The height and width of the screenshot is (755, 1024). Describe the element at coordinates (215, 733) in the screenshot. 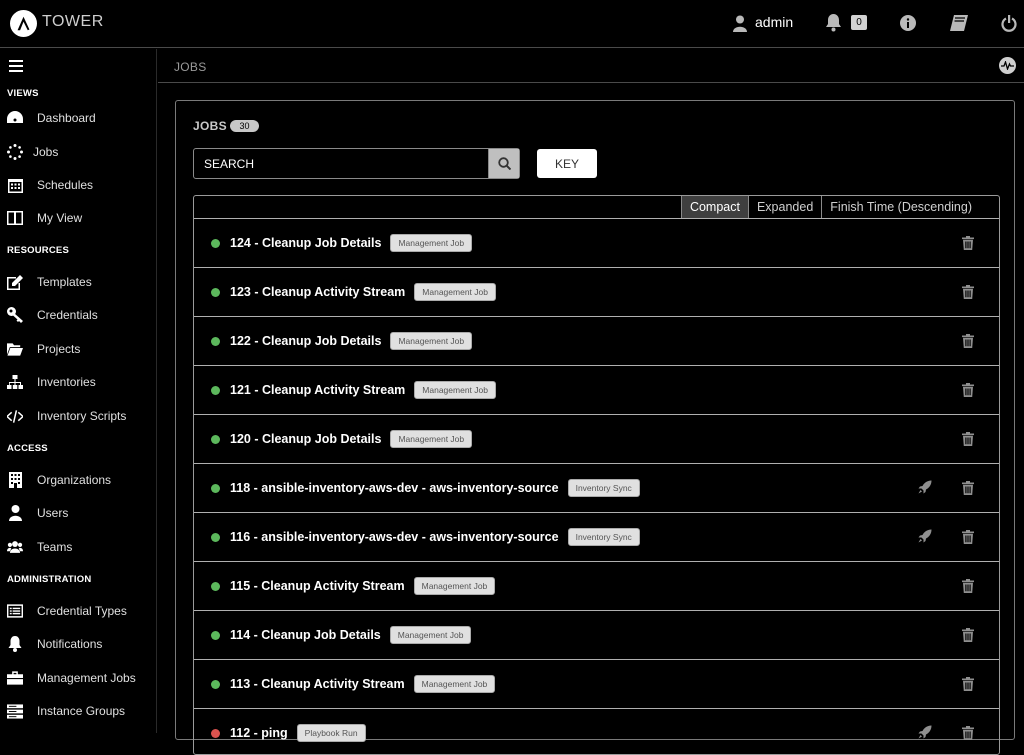

I see `status-failed-icon` at that location.